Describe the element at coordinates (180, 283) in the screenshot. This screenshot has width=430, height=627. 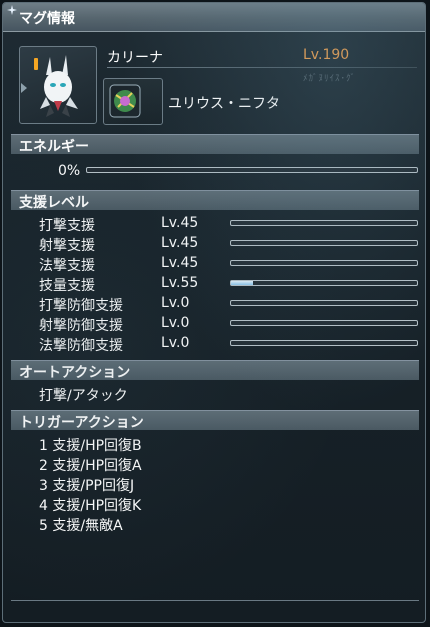
I see `support-row-level: Lv.55` at that location.